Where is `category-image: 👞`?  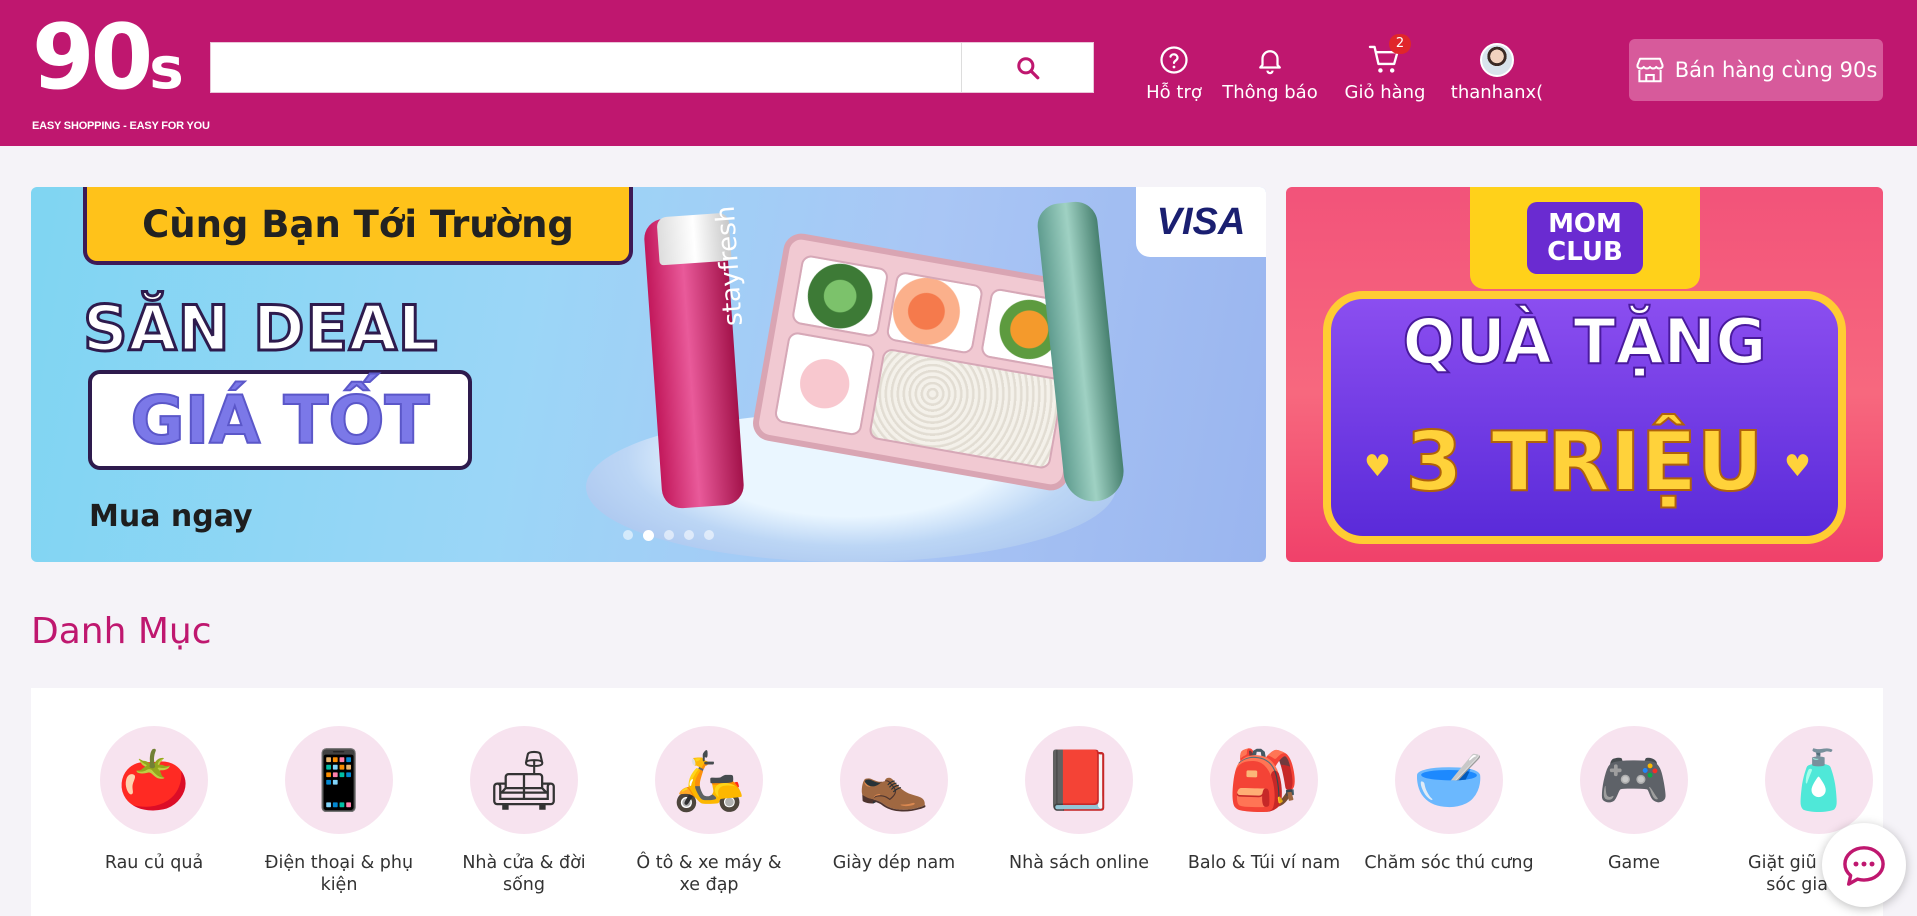
category-image: 👞 is located at coordinates (894, 780).